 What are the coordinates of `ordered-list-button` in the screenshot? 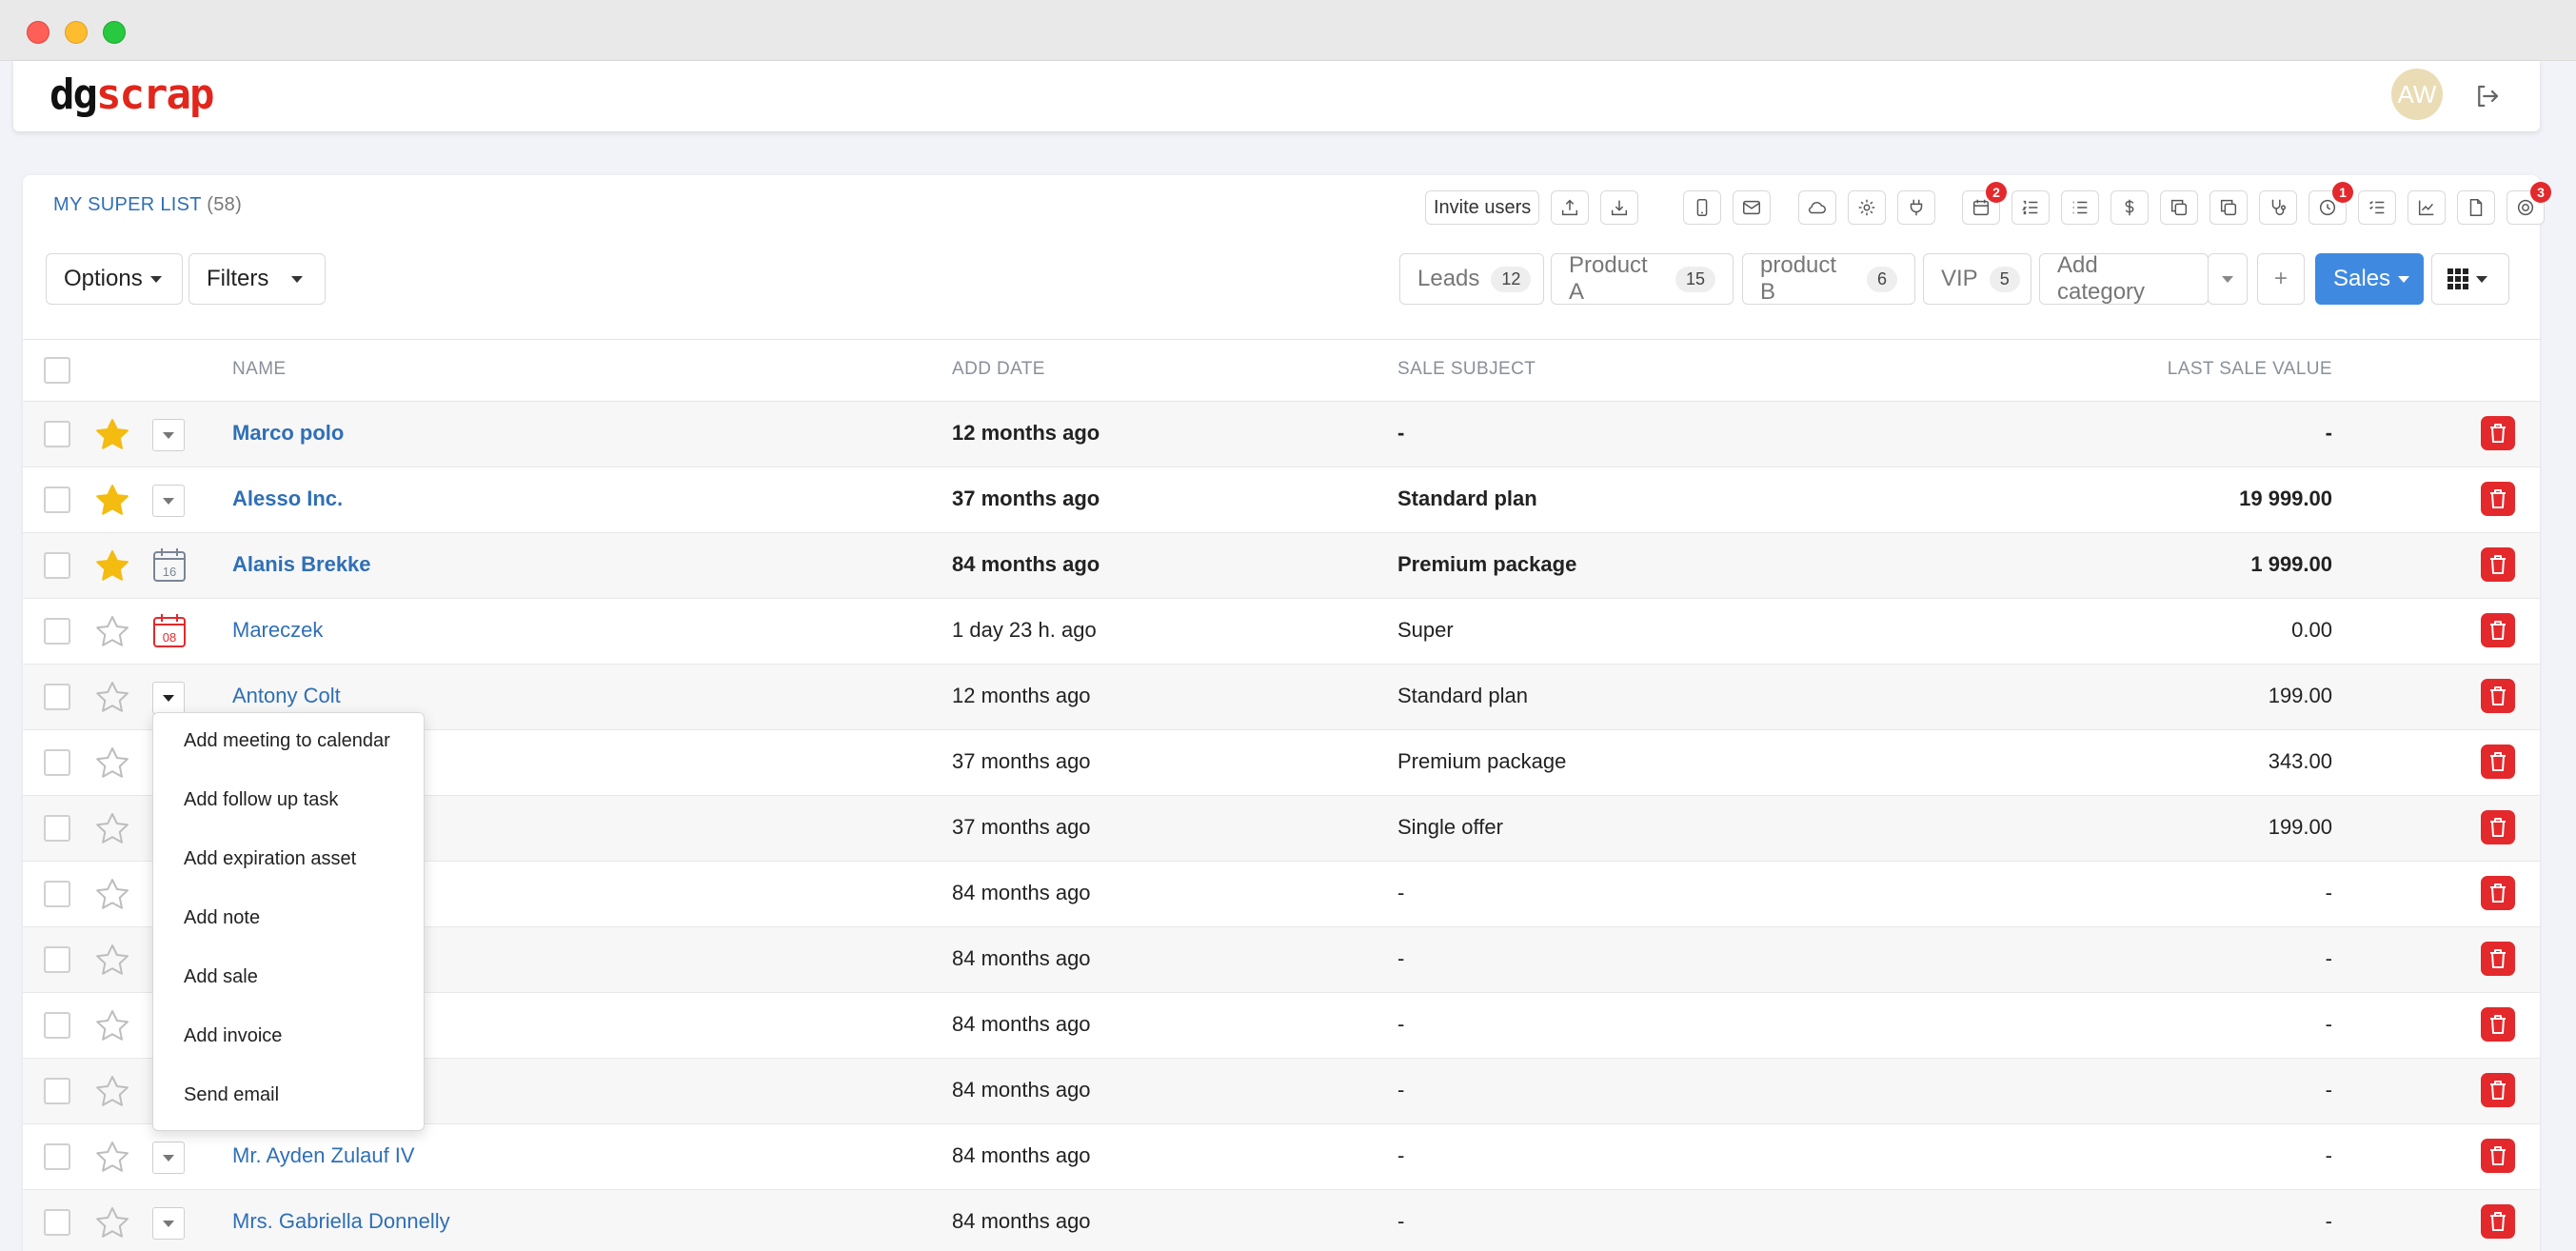 It's located at (2030, 207).